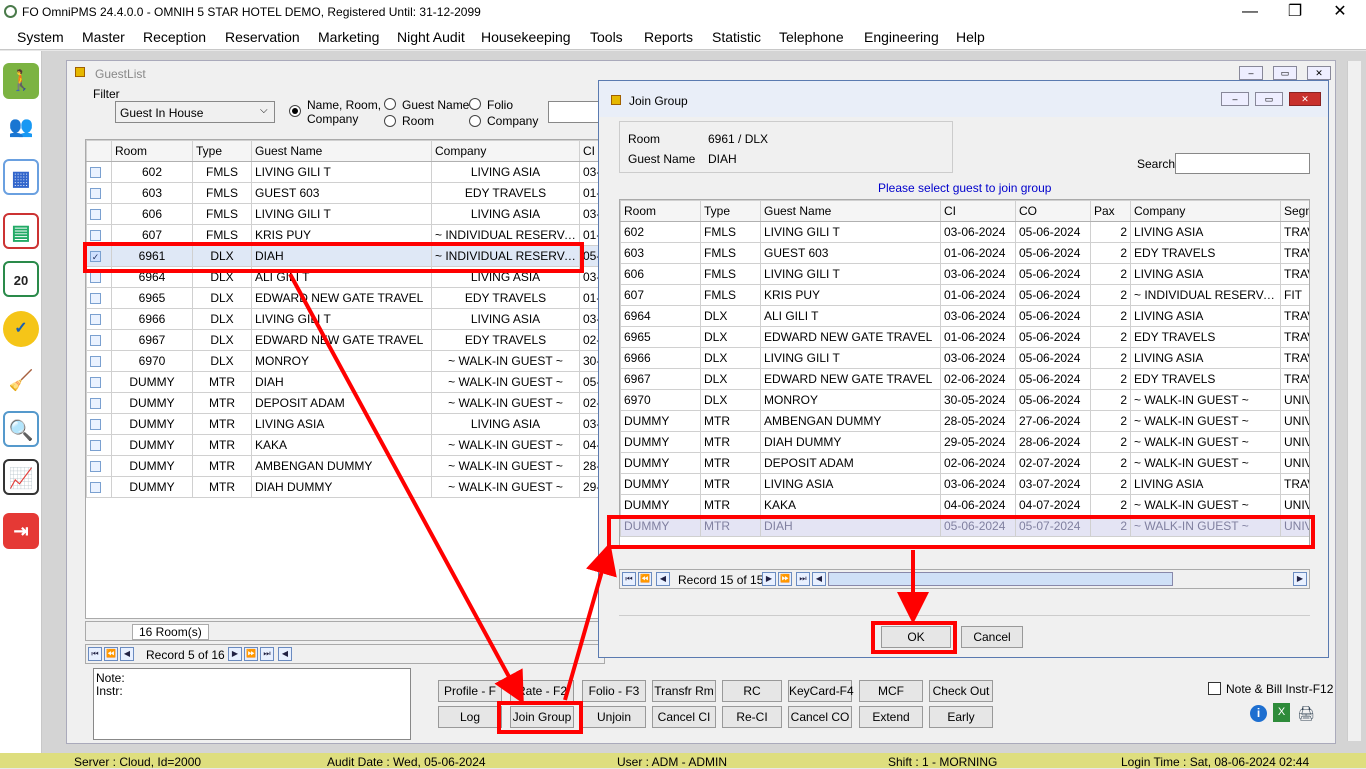 The height and width of the screenshot is (769, 1366). I want to click on status-audit-date: Audit Date : Wed, 05-06-2024, so click(406, 762).